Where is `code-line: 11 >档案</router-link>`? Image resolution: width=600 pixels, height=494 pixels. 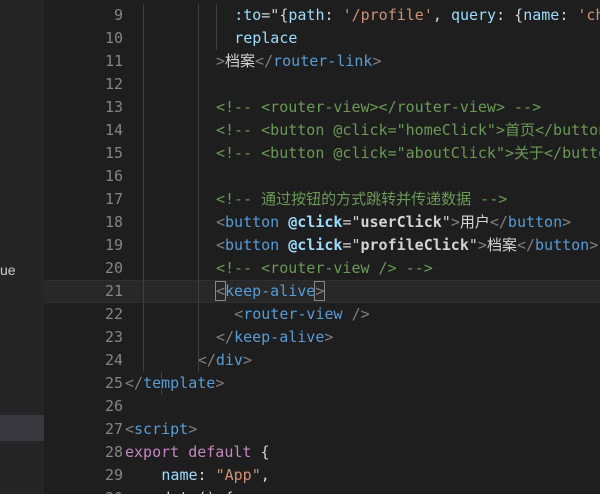
code-line: 11 >档案</router-link> is located at coordinates (322, 61).